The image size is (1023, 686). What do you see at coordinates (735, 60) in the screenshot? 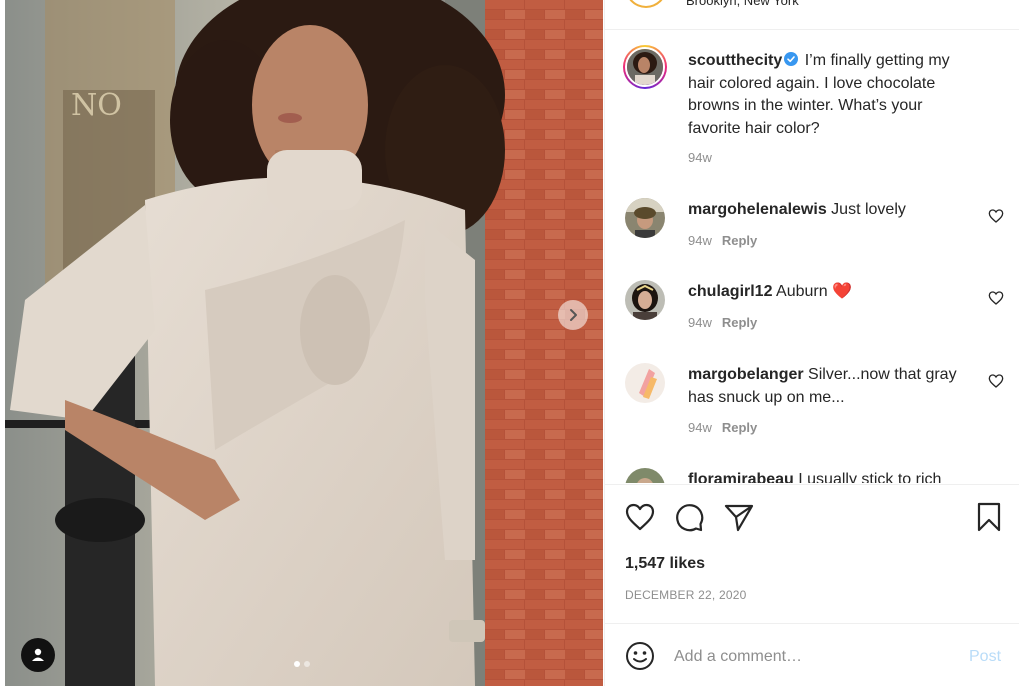
I see `caption-username: scoutthecity` at bounding box center [735, 60].